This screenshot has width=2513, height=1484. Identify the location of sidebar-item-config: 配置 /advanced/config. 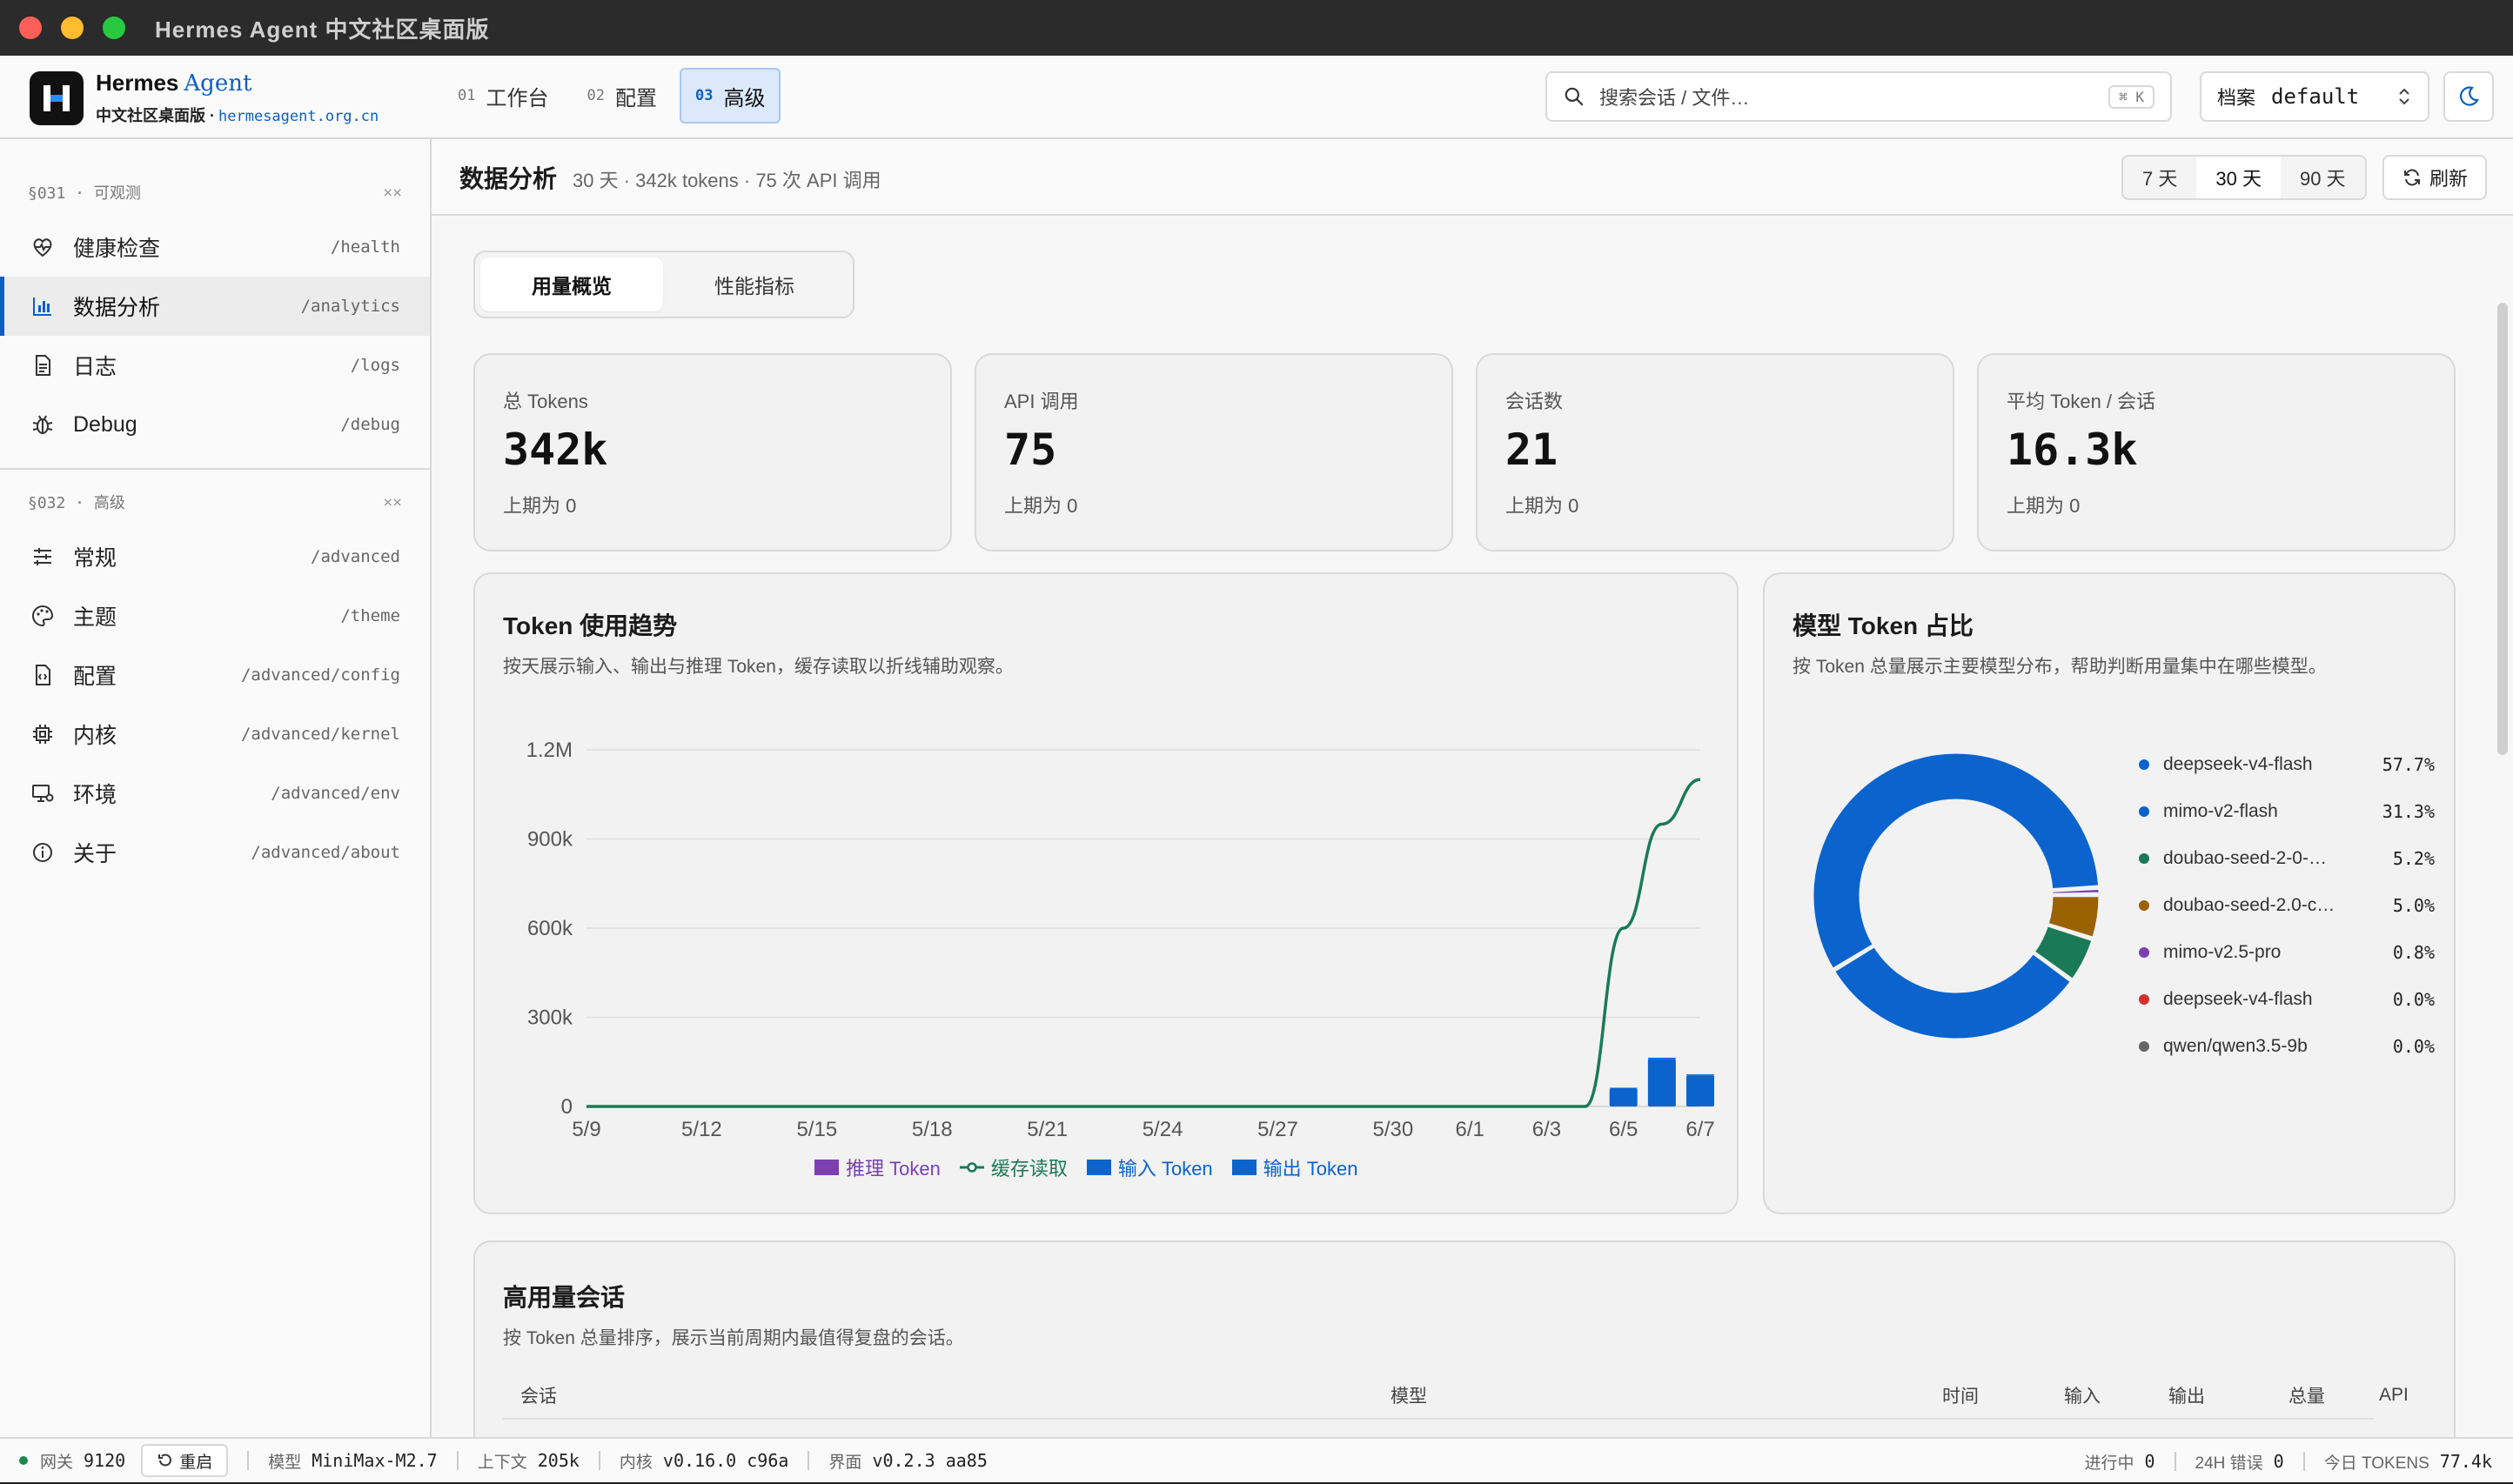
(215, 675).